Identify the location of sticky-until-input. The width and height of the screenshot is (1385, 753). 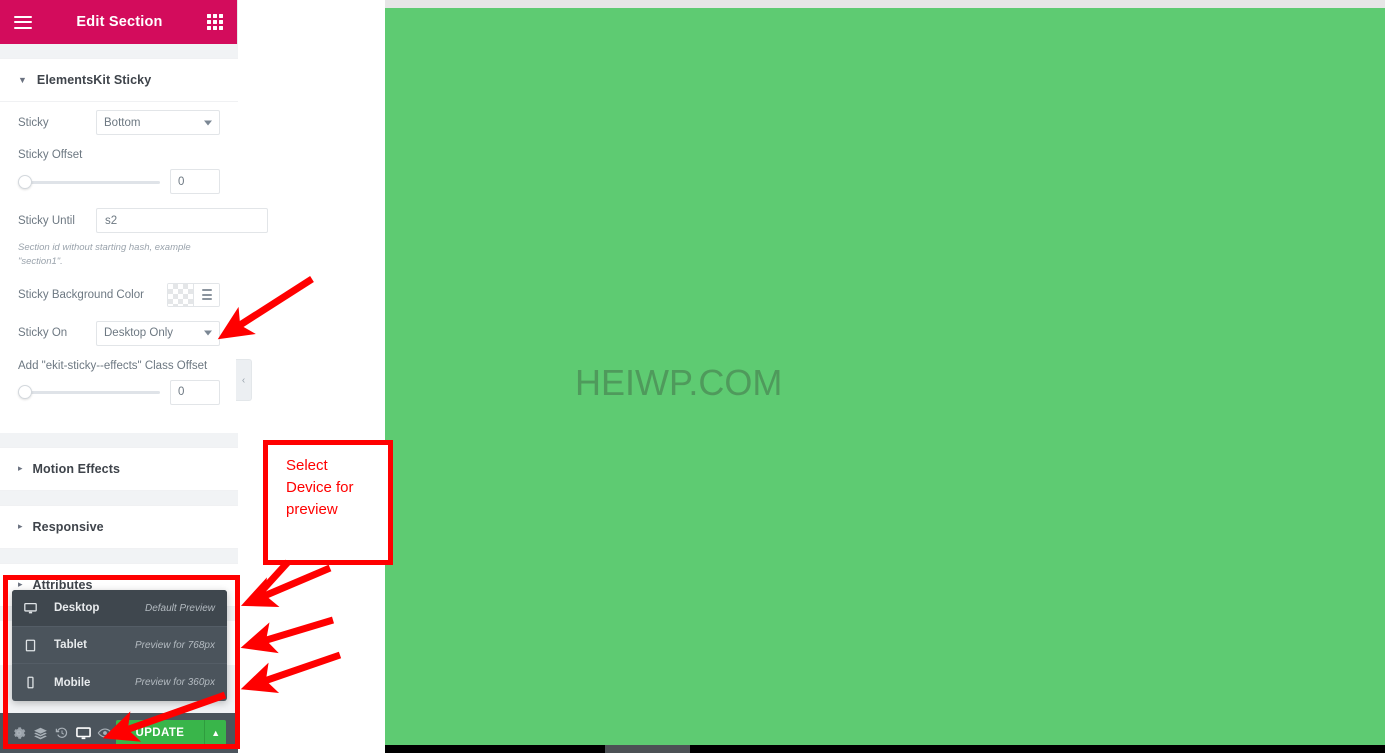
(182, 220).